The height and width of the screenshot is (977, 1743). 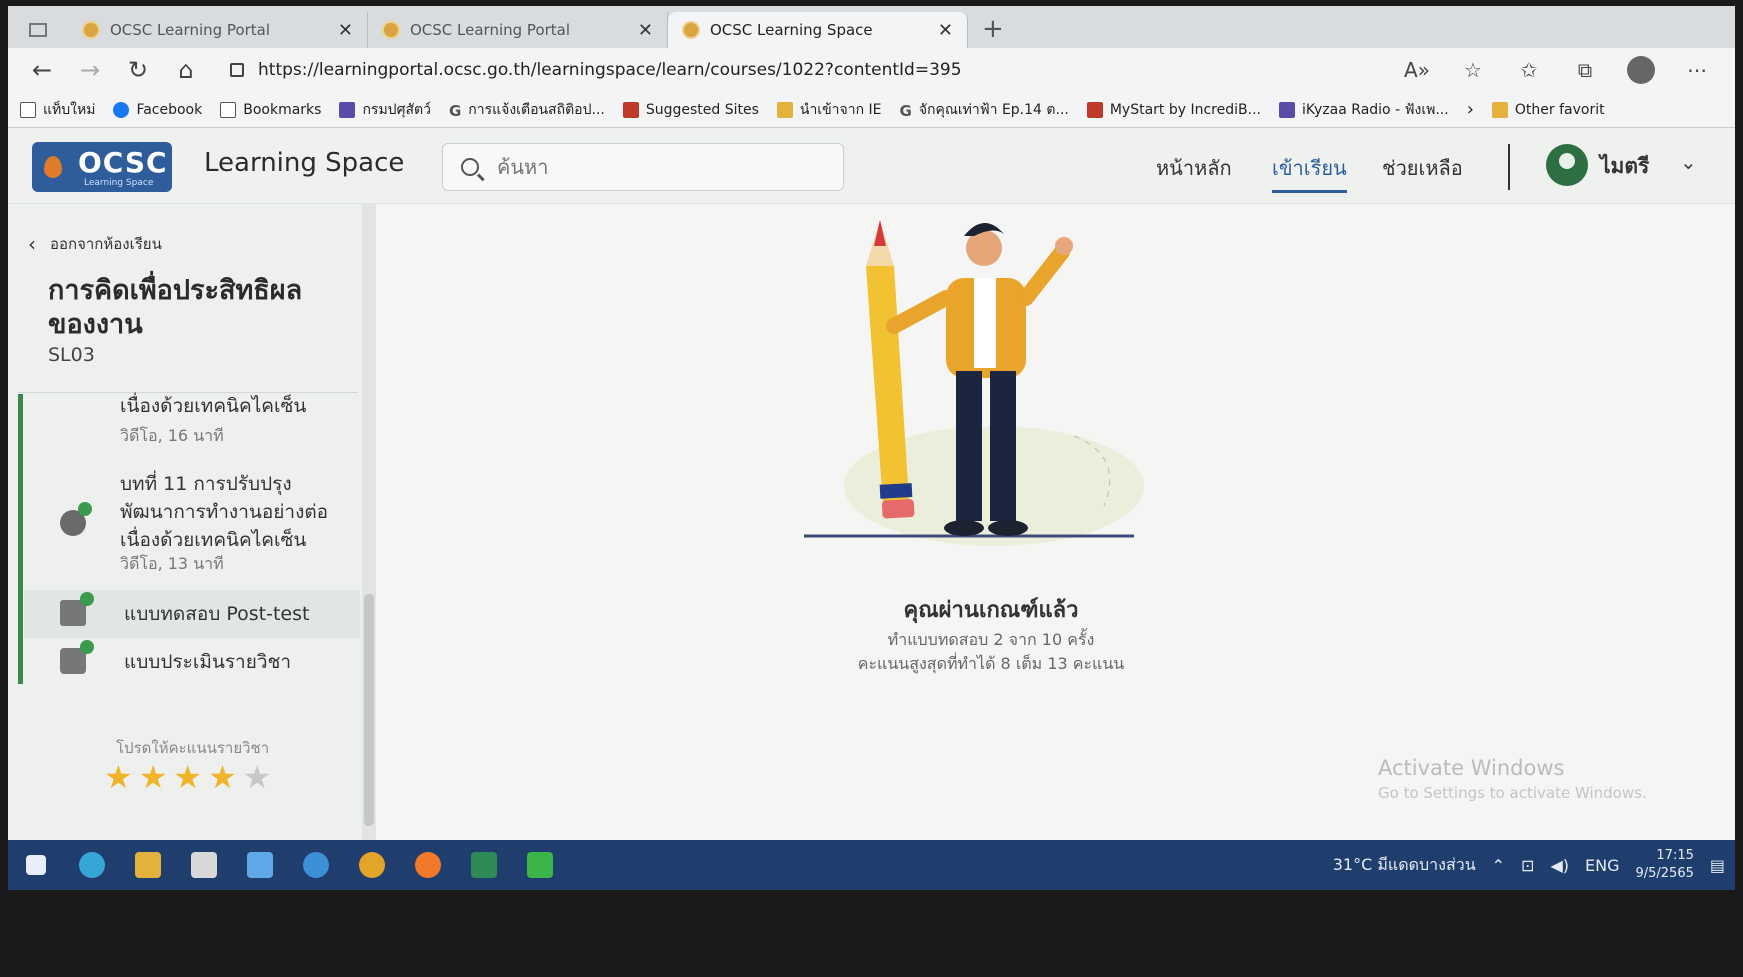 What do you see at coordinates (369, 710) in the screenshot?
I see `scrollbar-thumb` at bounding box center [369, 710].